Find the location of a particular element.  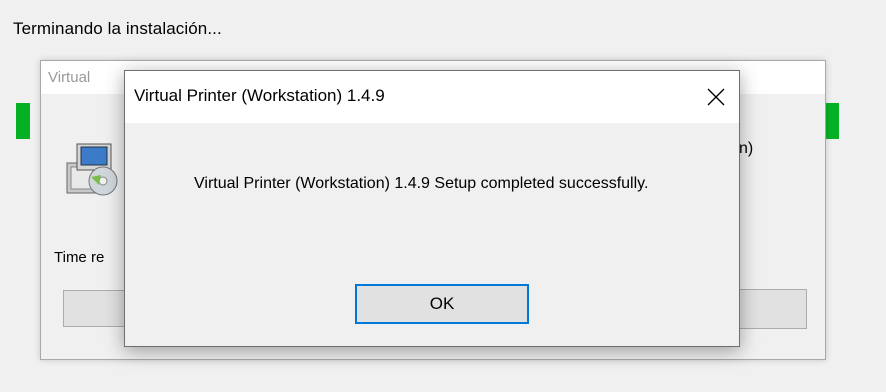

close-icon is located at coordinates (716, 97).